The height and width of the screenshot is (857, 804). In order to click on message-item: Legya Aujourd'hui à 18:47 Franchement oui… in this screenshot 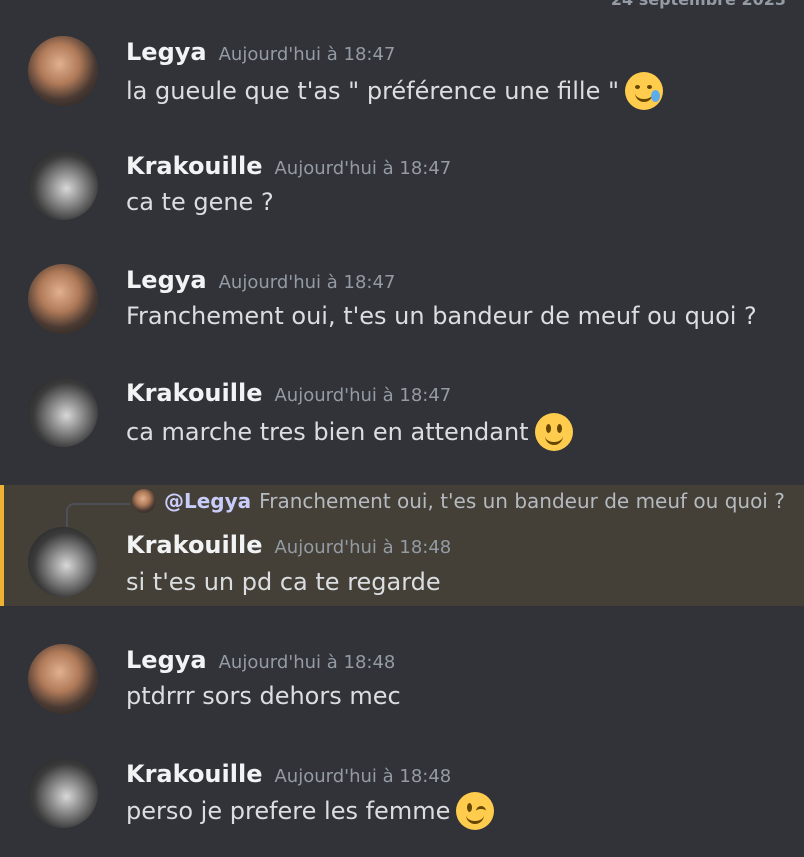, I will do `click(402, 308)`.